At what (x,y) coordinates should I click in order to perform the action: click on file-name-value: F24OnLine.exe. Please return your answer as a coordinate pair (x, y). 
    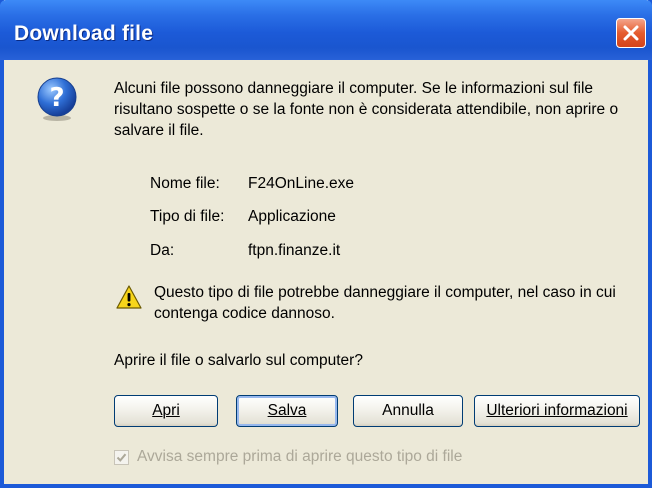
    Looking at the image, I should click on (301, 183).